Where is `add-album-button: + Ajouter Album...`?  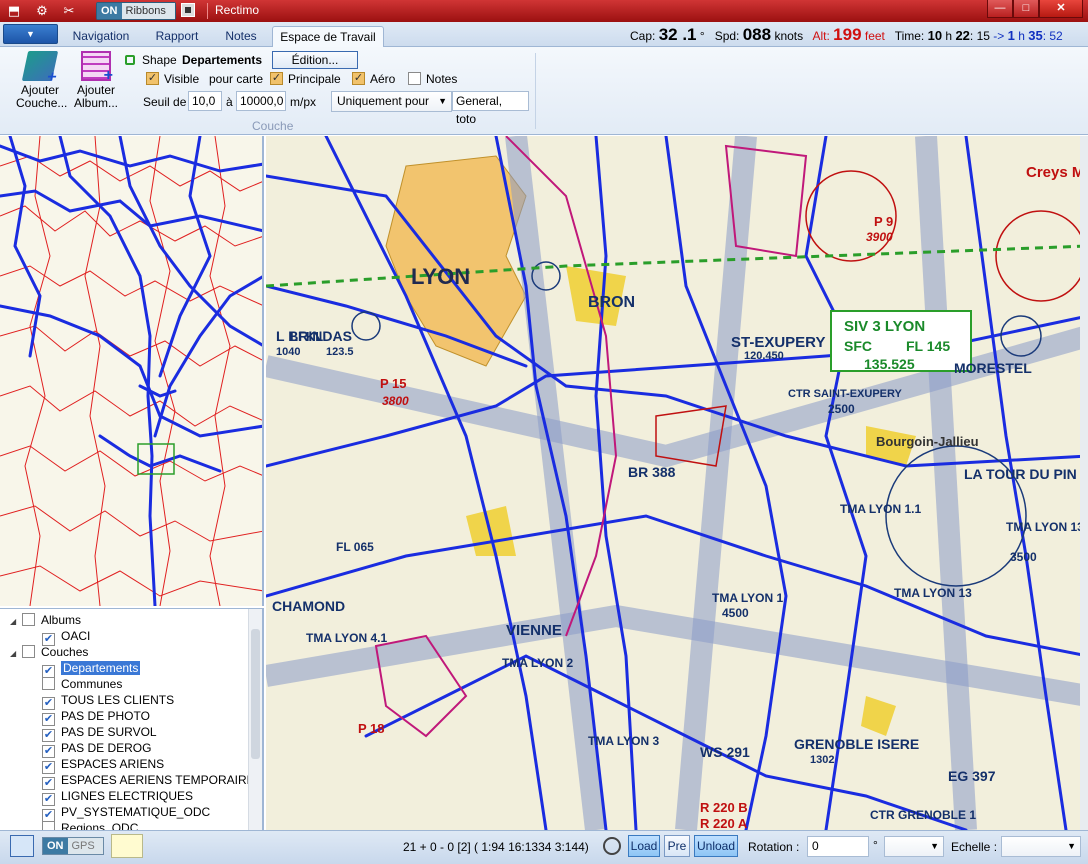 add-album-button: + Ajouter Album... is located at coordinates (96, 80).